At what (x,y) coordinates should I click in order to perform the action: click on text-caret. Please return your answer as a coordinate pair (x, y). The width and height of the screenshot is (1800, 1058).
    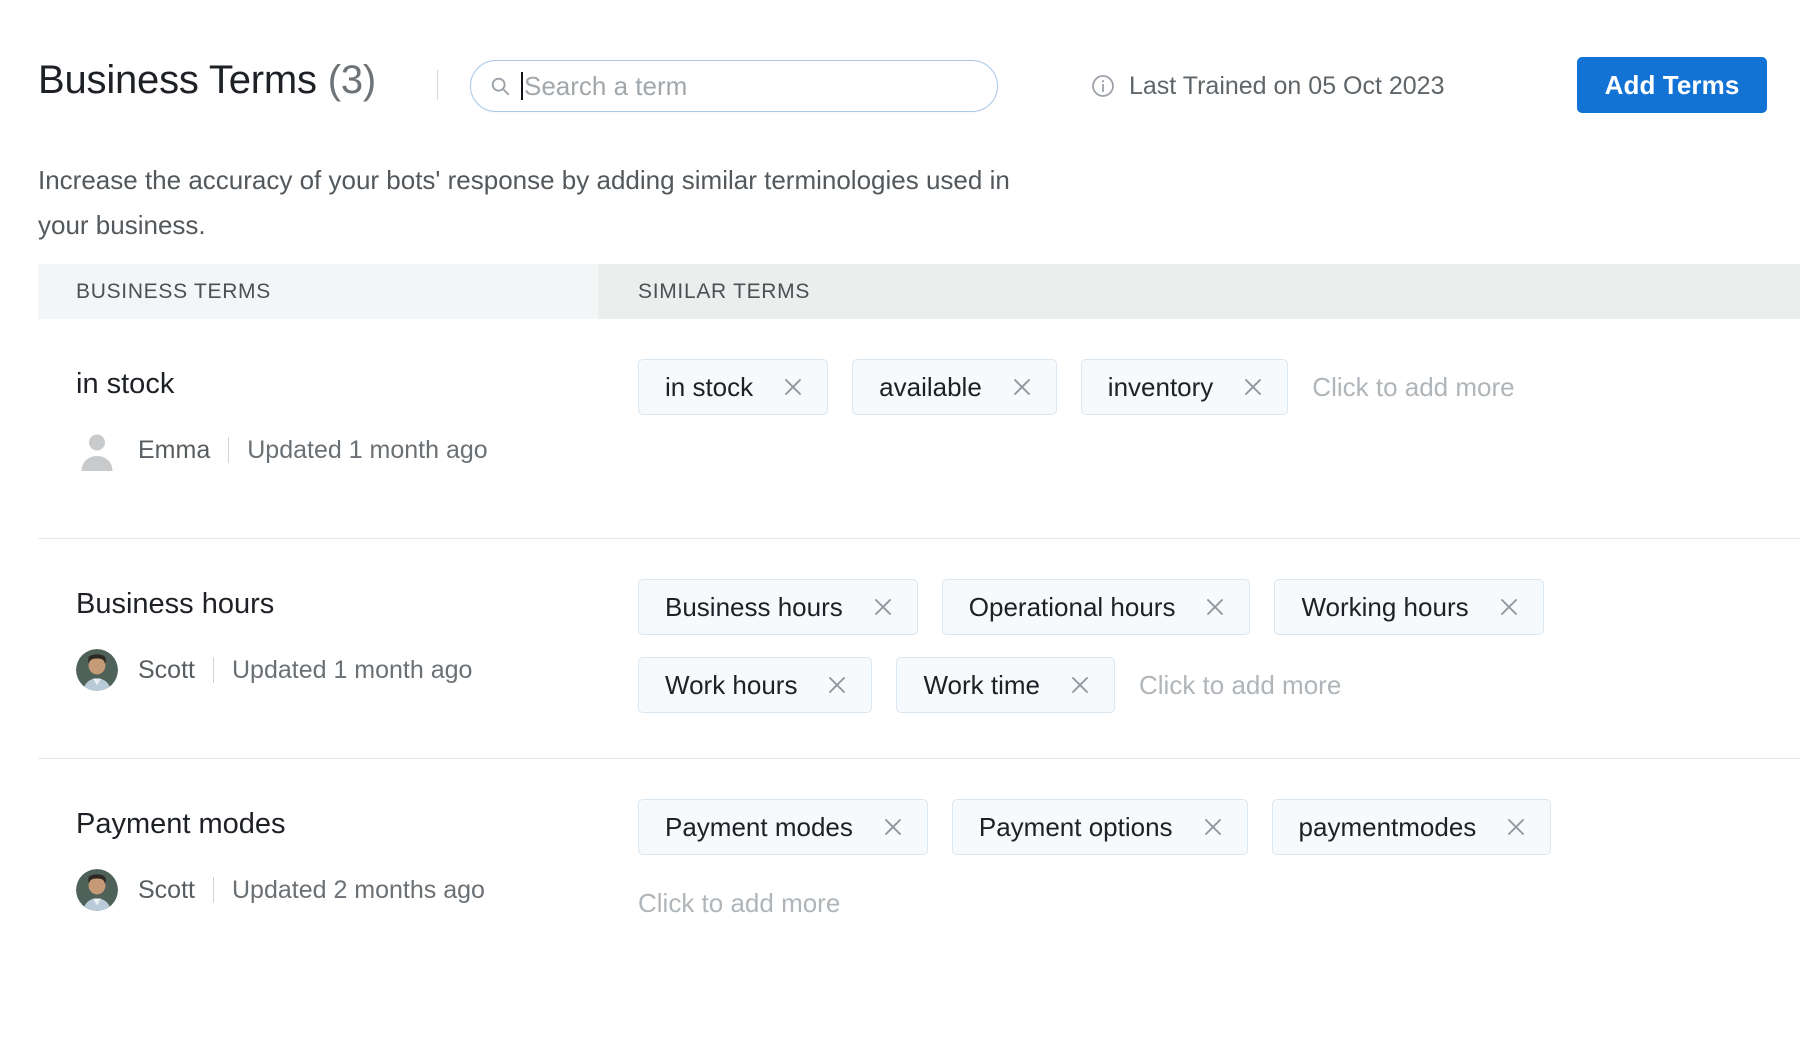
    Looking at the image, I should click on (522, 86).